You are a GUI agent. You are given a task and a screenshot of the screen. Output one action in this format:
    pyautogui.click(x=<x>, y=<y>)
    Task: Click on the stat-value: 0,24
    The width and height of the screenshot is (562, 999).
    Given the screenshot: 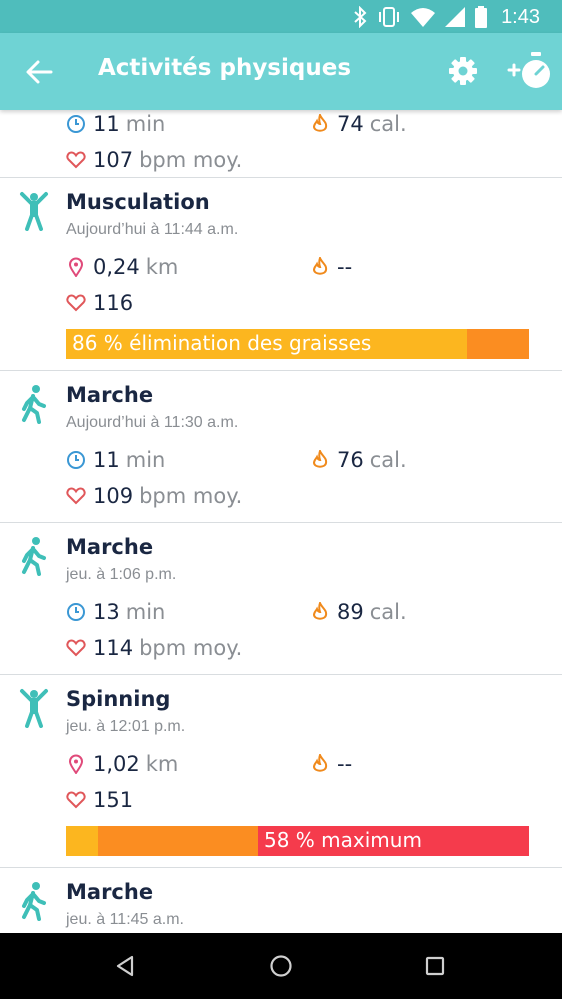 What is the action you would take?
    pyautogui.click(x=116, y=267)
    